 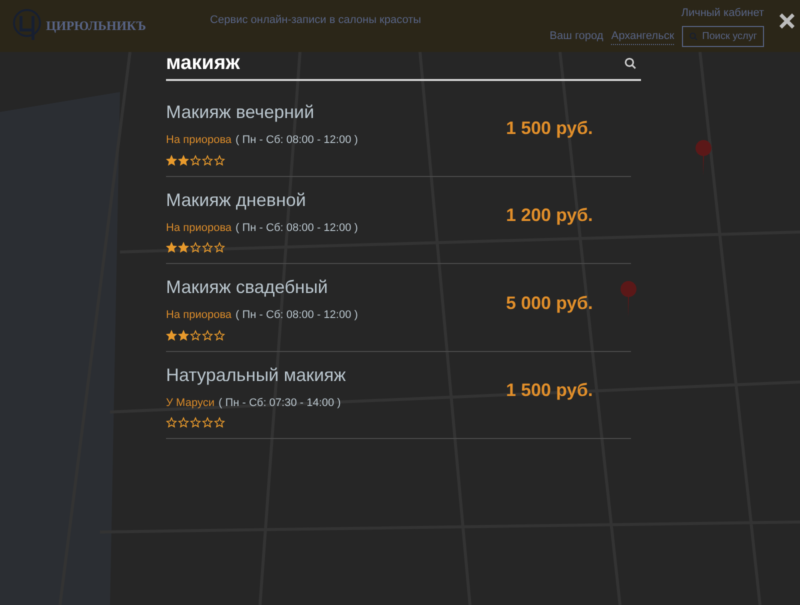 What do you see at coordinates (398, 395) in the screenshot?
I see `result-item: Натуральный макияж У Маруси ( Пн - Сб: 07:30 - 14:00 ) 1 500 руб.` at bounding box center [398, 395].